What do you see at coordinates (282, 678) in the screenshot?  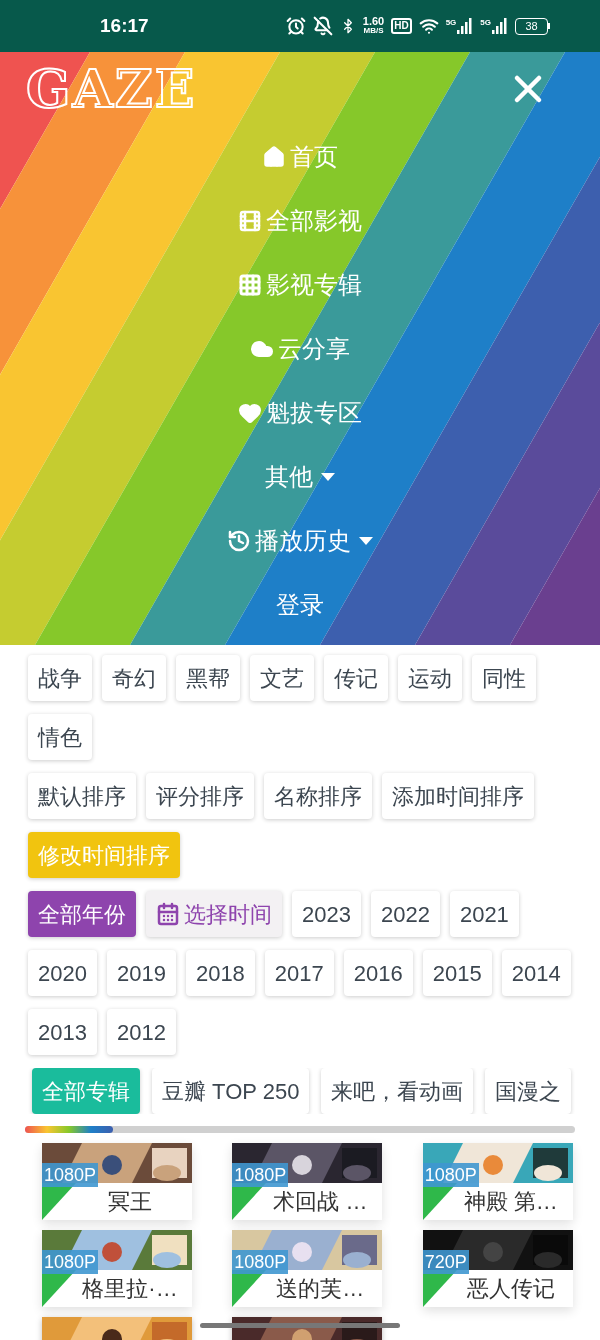 I see `filter-tag: 文艺` at bounding box center [282, 678].